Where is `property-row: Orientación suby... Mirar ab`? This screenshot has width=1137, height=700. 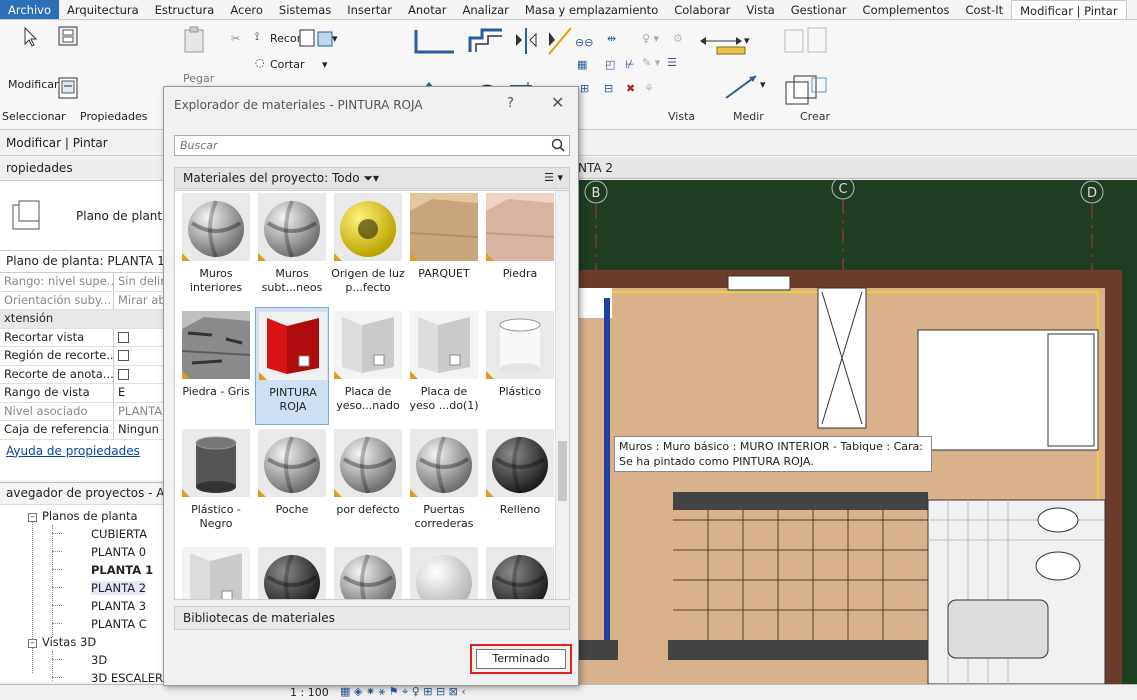
property-row: Orientación suby... Mirar ab is located at coordinates (84, 300).